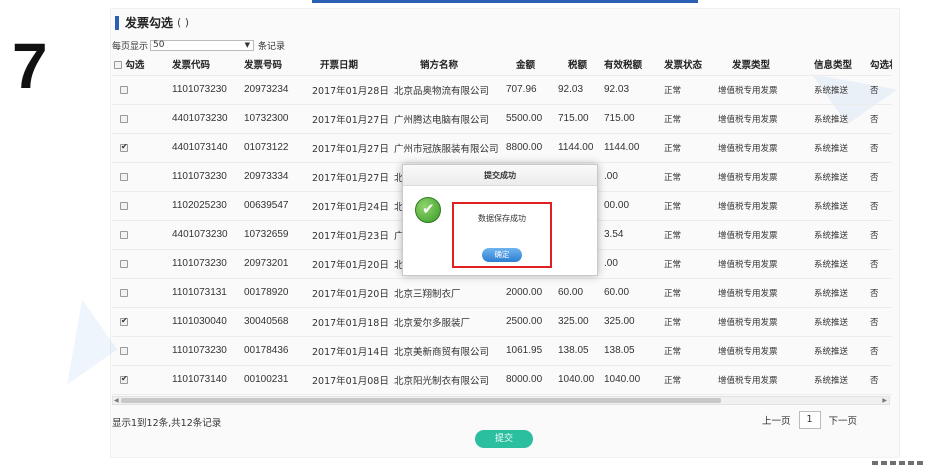  What do you see at coordinates (502, 255) in the screenshot?
I see `confirm-button: 确定` at bounding box center [502, 255].